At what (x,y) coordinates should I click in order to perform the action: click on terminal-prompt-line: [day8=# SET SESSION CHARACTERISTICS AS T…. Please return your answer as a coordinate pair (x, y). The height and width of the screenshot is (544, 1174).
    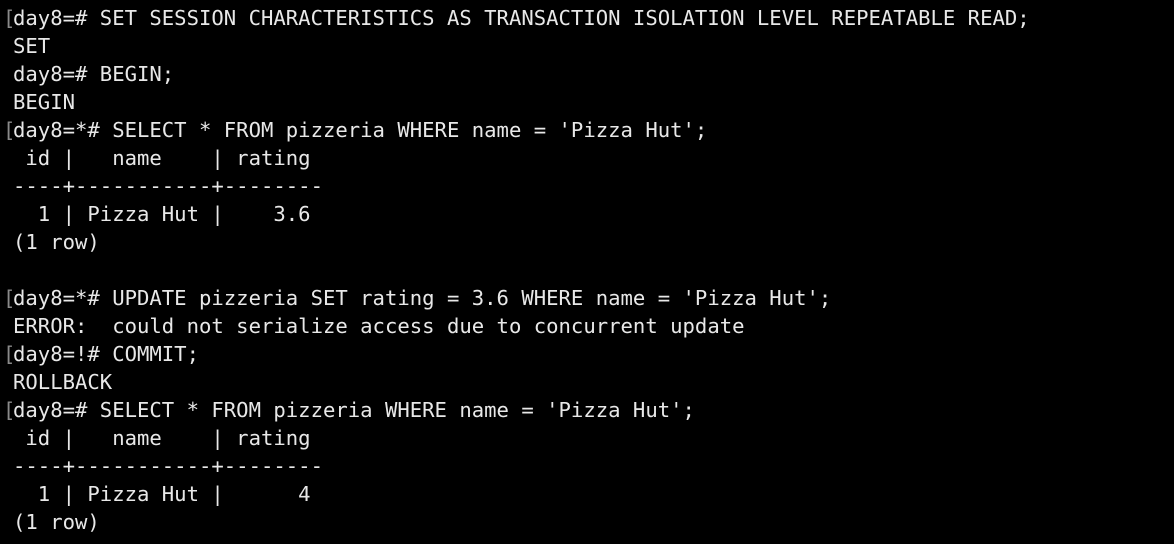
    Looking at the image, I should click on (588, 18).